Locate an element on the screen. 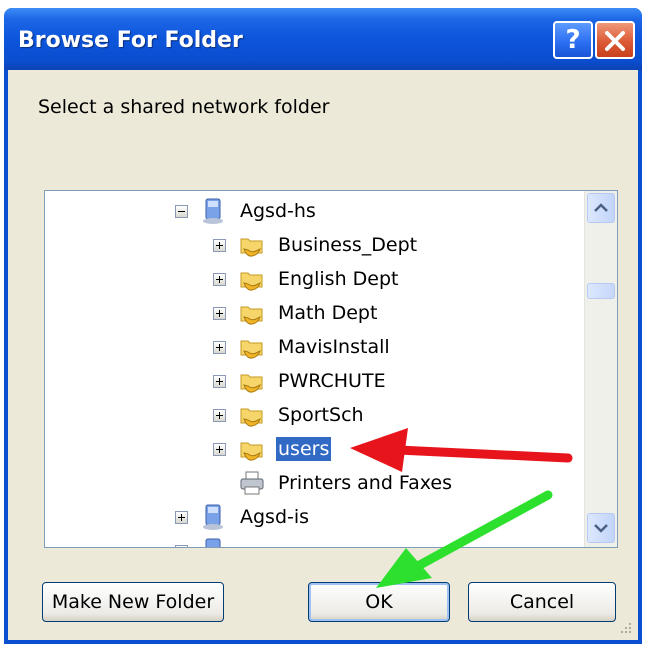 This screenshot has width=646, height=648. help-button: ? is located at coordinates (573, 40).